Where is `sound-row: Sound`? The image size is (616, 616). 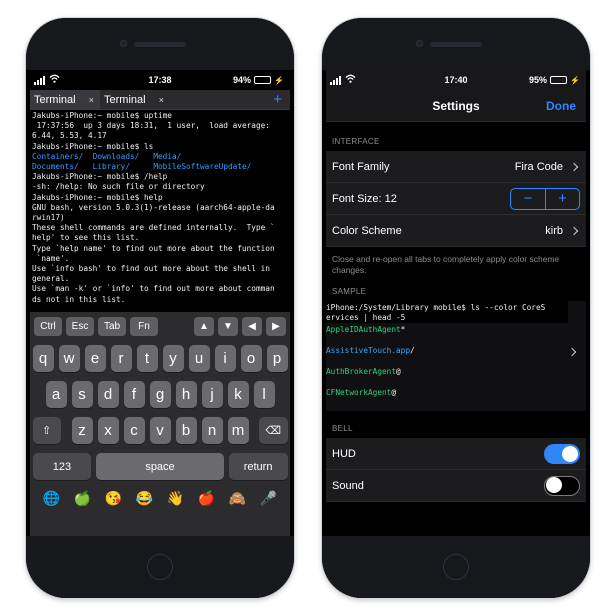
sound-row: Sound is located at coordinates (456, 486).